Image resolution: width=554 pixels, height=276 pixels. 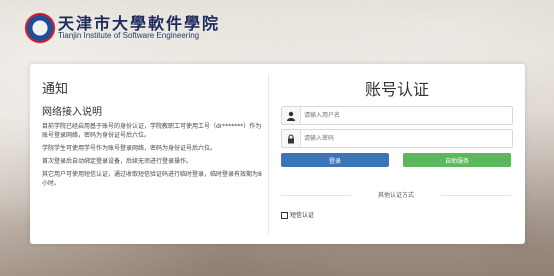 I want to click on username-input, so click(x=404, y=115).